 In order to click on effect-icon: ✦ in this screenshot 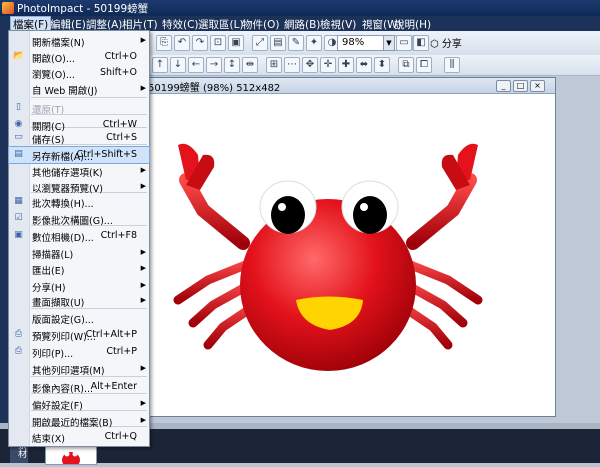, I will do `click(314, 43)`.